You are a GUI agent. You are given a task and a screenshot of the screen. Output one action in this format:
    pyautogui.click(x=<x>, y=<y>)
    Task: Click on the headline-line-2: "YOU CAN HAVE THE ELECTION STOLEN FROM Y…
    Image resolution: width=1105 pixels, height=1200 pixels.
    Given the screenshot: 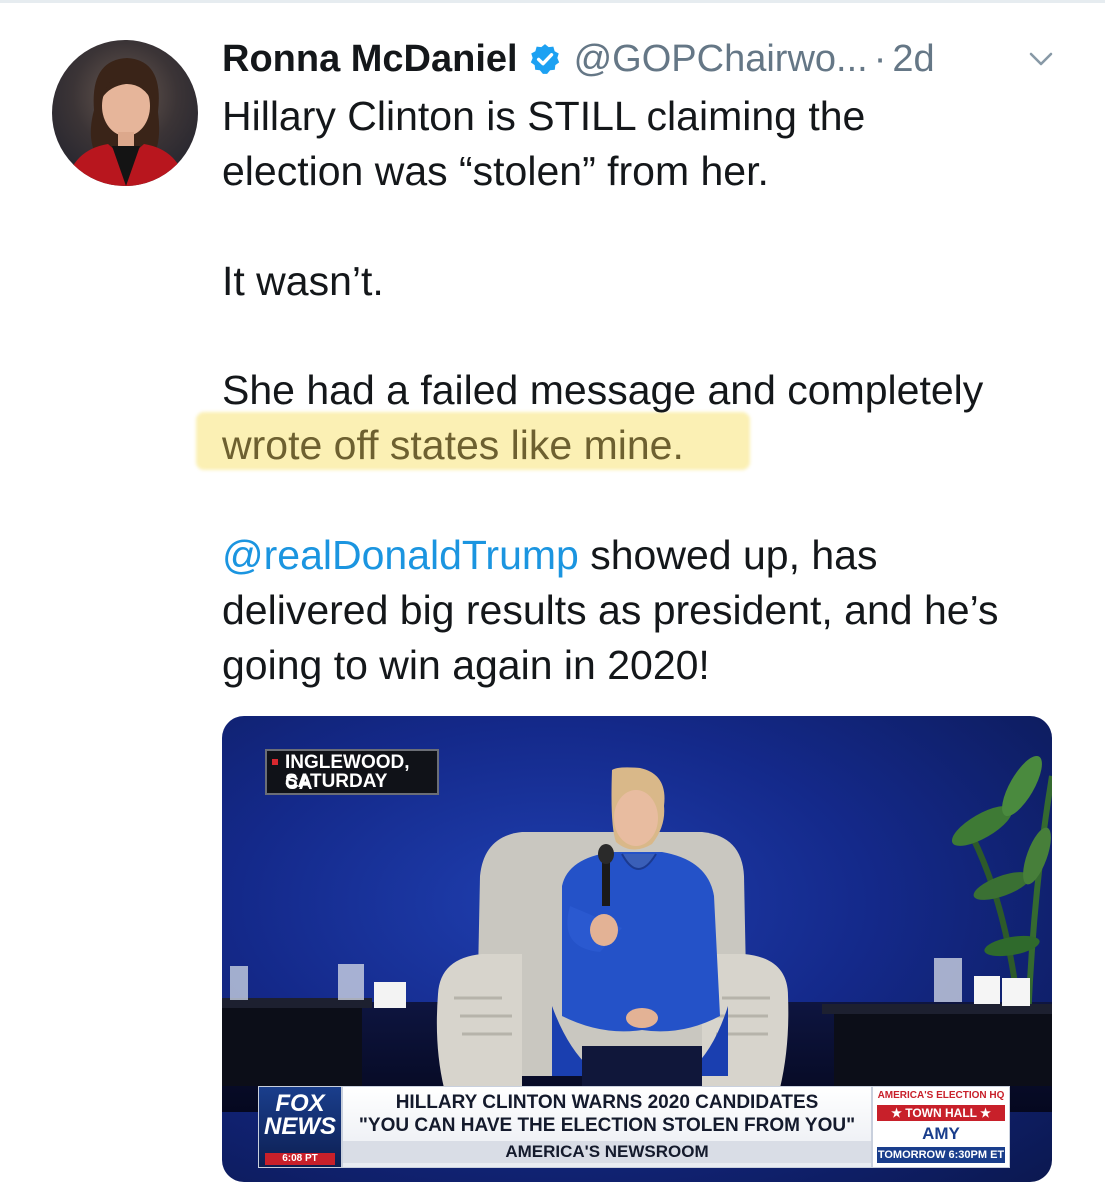 What is the action you would take?
    pyautogui.click(x=607, y=1125)
    